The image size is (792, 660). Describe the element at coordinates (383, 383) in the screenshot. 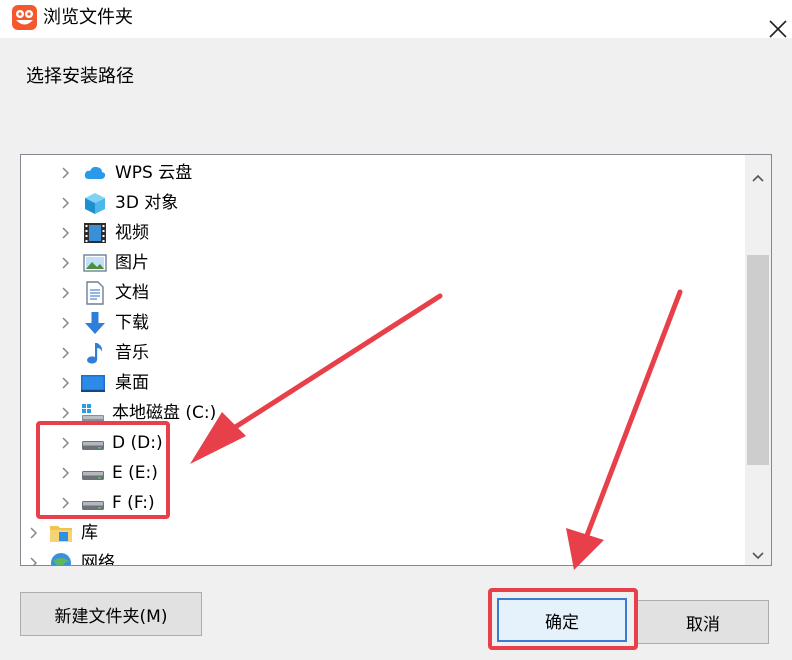

I see `tree-item-desktop: 桌面` at that location.